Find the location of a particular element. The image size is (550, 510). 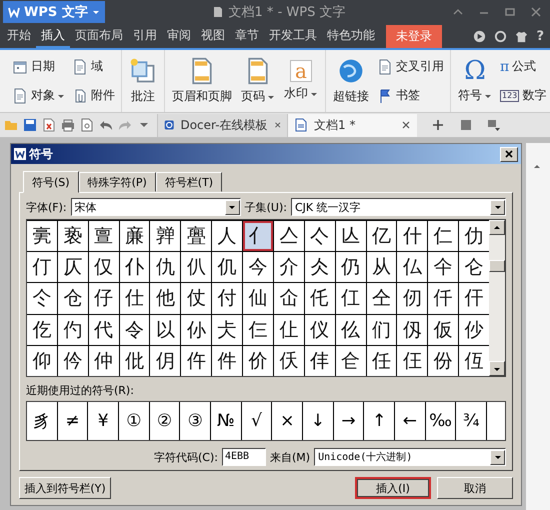

symbol-cell: ② is located at coordinates (165, 421).